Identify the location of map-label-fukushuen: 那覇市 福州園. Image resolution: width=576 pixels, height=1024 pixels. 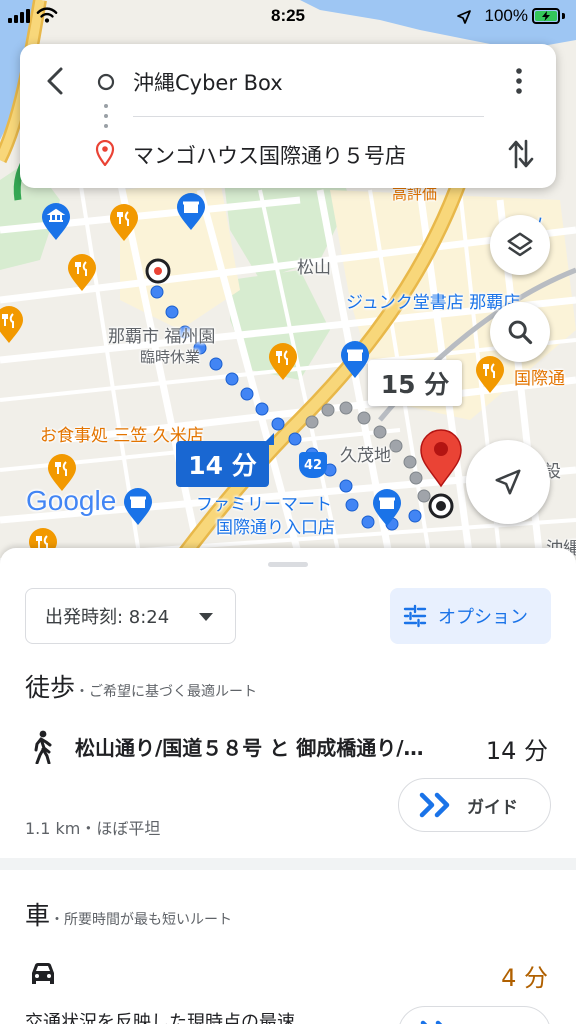
(161, 334).